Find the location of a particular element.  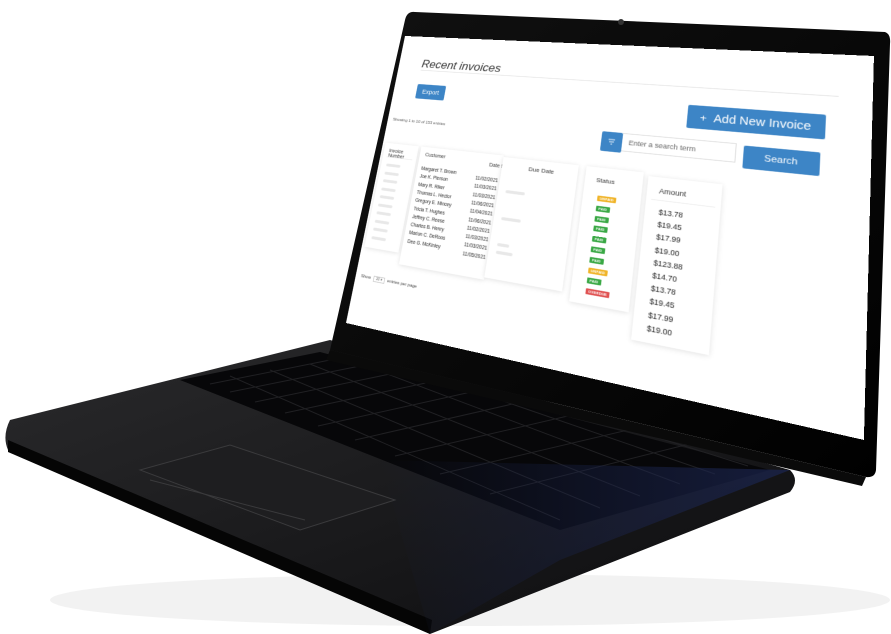

status-header: Status is located at coordinates (605, 181).